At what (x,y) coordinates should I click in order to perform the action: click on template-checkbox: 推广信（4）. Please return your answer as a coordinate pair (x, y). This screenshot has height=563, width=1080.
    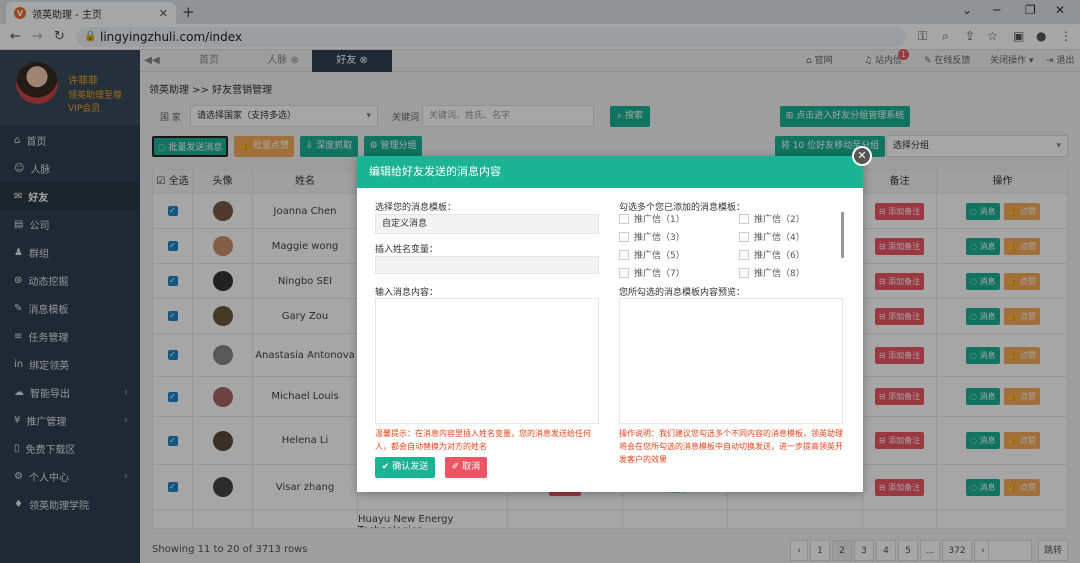
    Looking at the image, I should click on (772, 236).